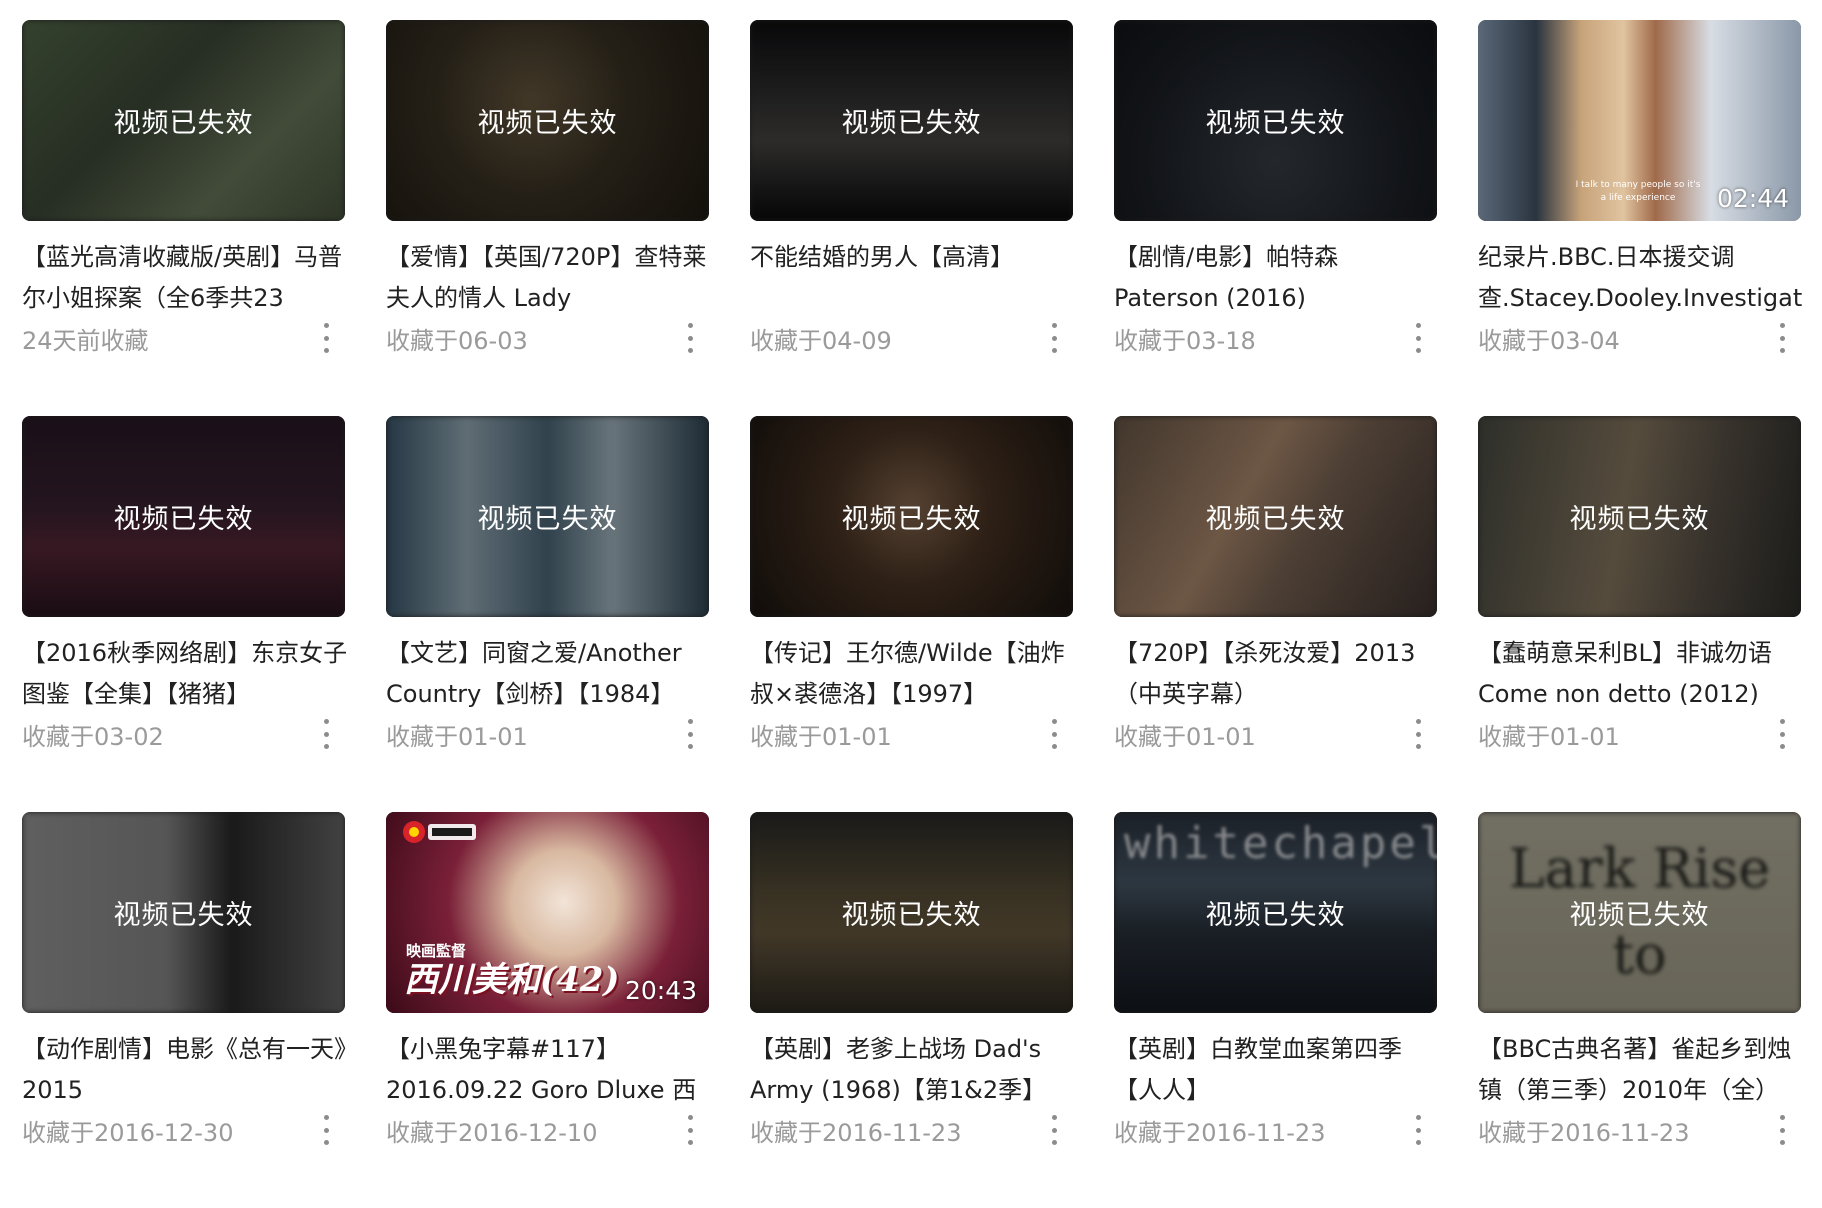 The width and height of the screenshot is (1822, 1208). What do you see at coordinates (187, 1070) in the screenshot?
I see `video-title: 【动作剧情】电影《总有一天》2015` at bounding box center [187, 1070].